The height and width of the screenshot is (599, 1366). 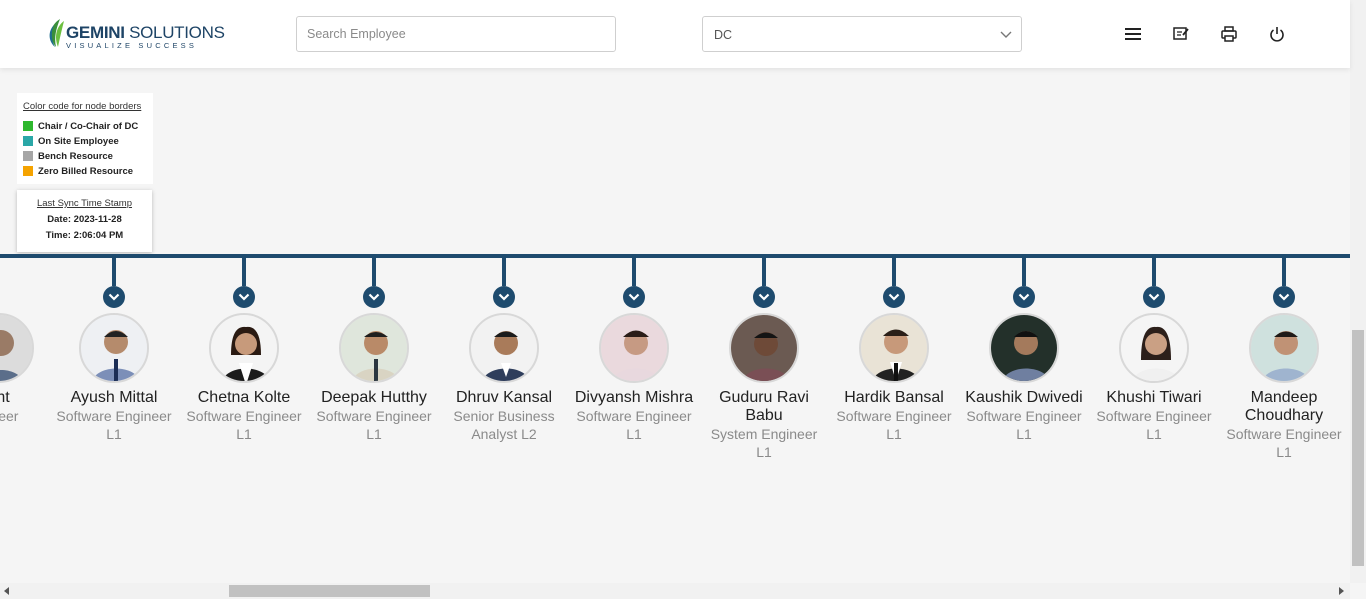 I want to click on employee-name: Hardik Bansal, so click(x=894, y=397).